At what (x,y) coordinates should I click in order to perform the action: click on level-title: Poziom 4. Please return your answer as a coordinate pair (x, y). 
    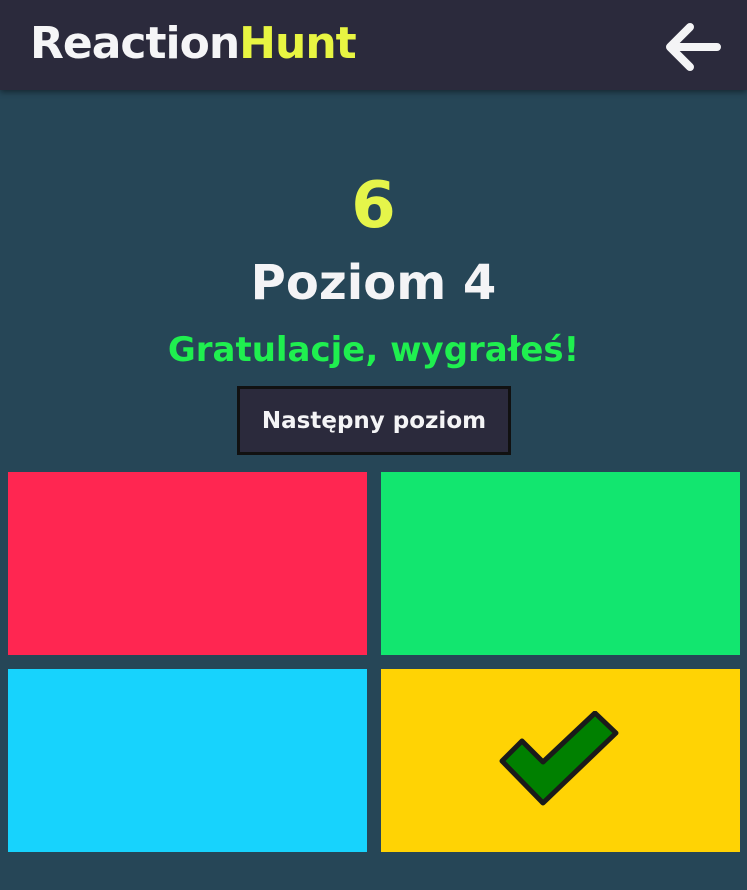
    Looking at the image, I should click on (373, 283).